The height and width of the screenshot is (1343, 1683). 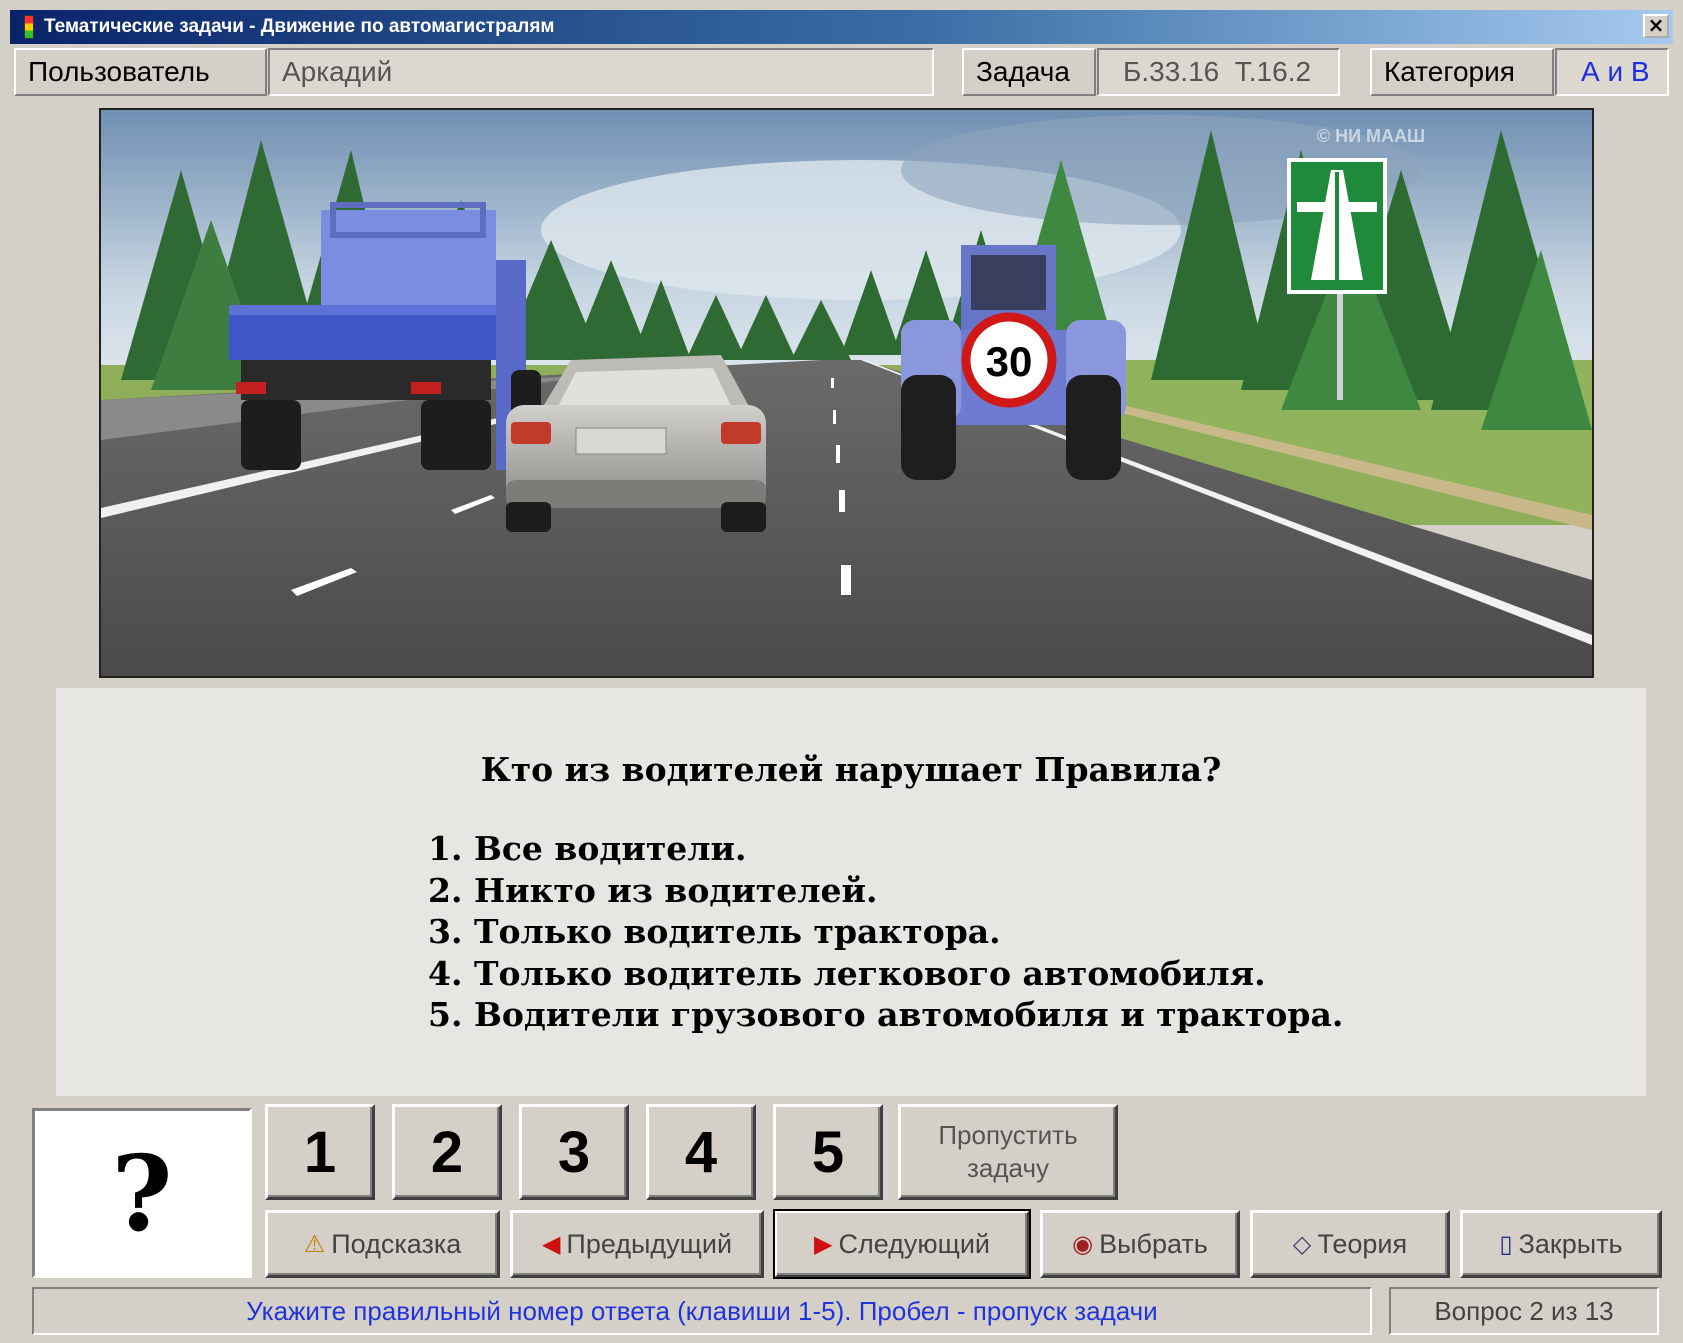 What do you see at coordinates (587, 848) in the screenshot?
I see `answer-option-1: 1. Все водители.` at bounding box center [587, 848].